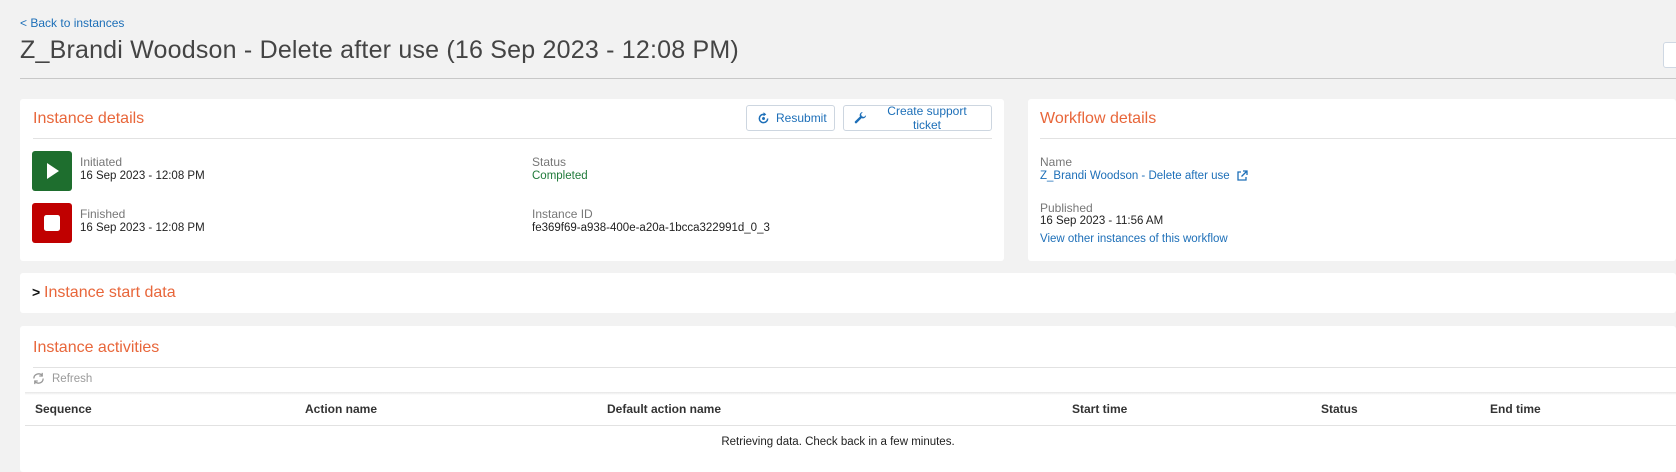  I want to click on expand-chevron-icon: >, so click(36, 292).